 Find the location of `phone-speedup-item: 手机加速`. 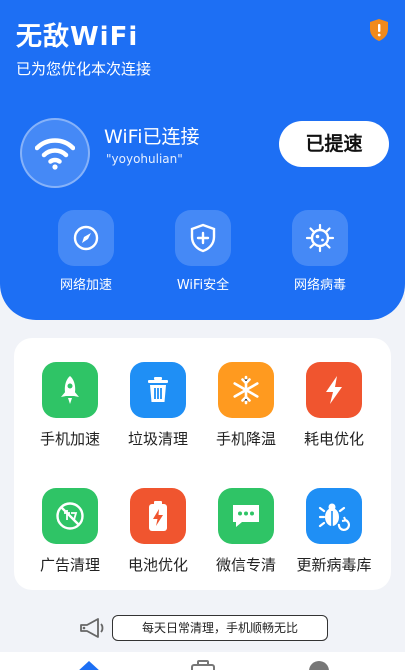

phone-speedup-item: 手机加速 is located at coordinates (70, 405).